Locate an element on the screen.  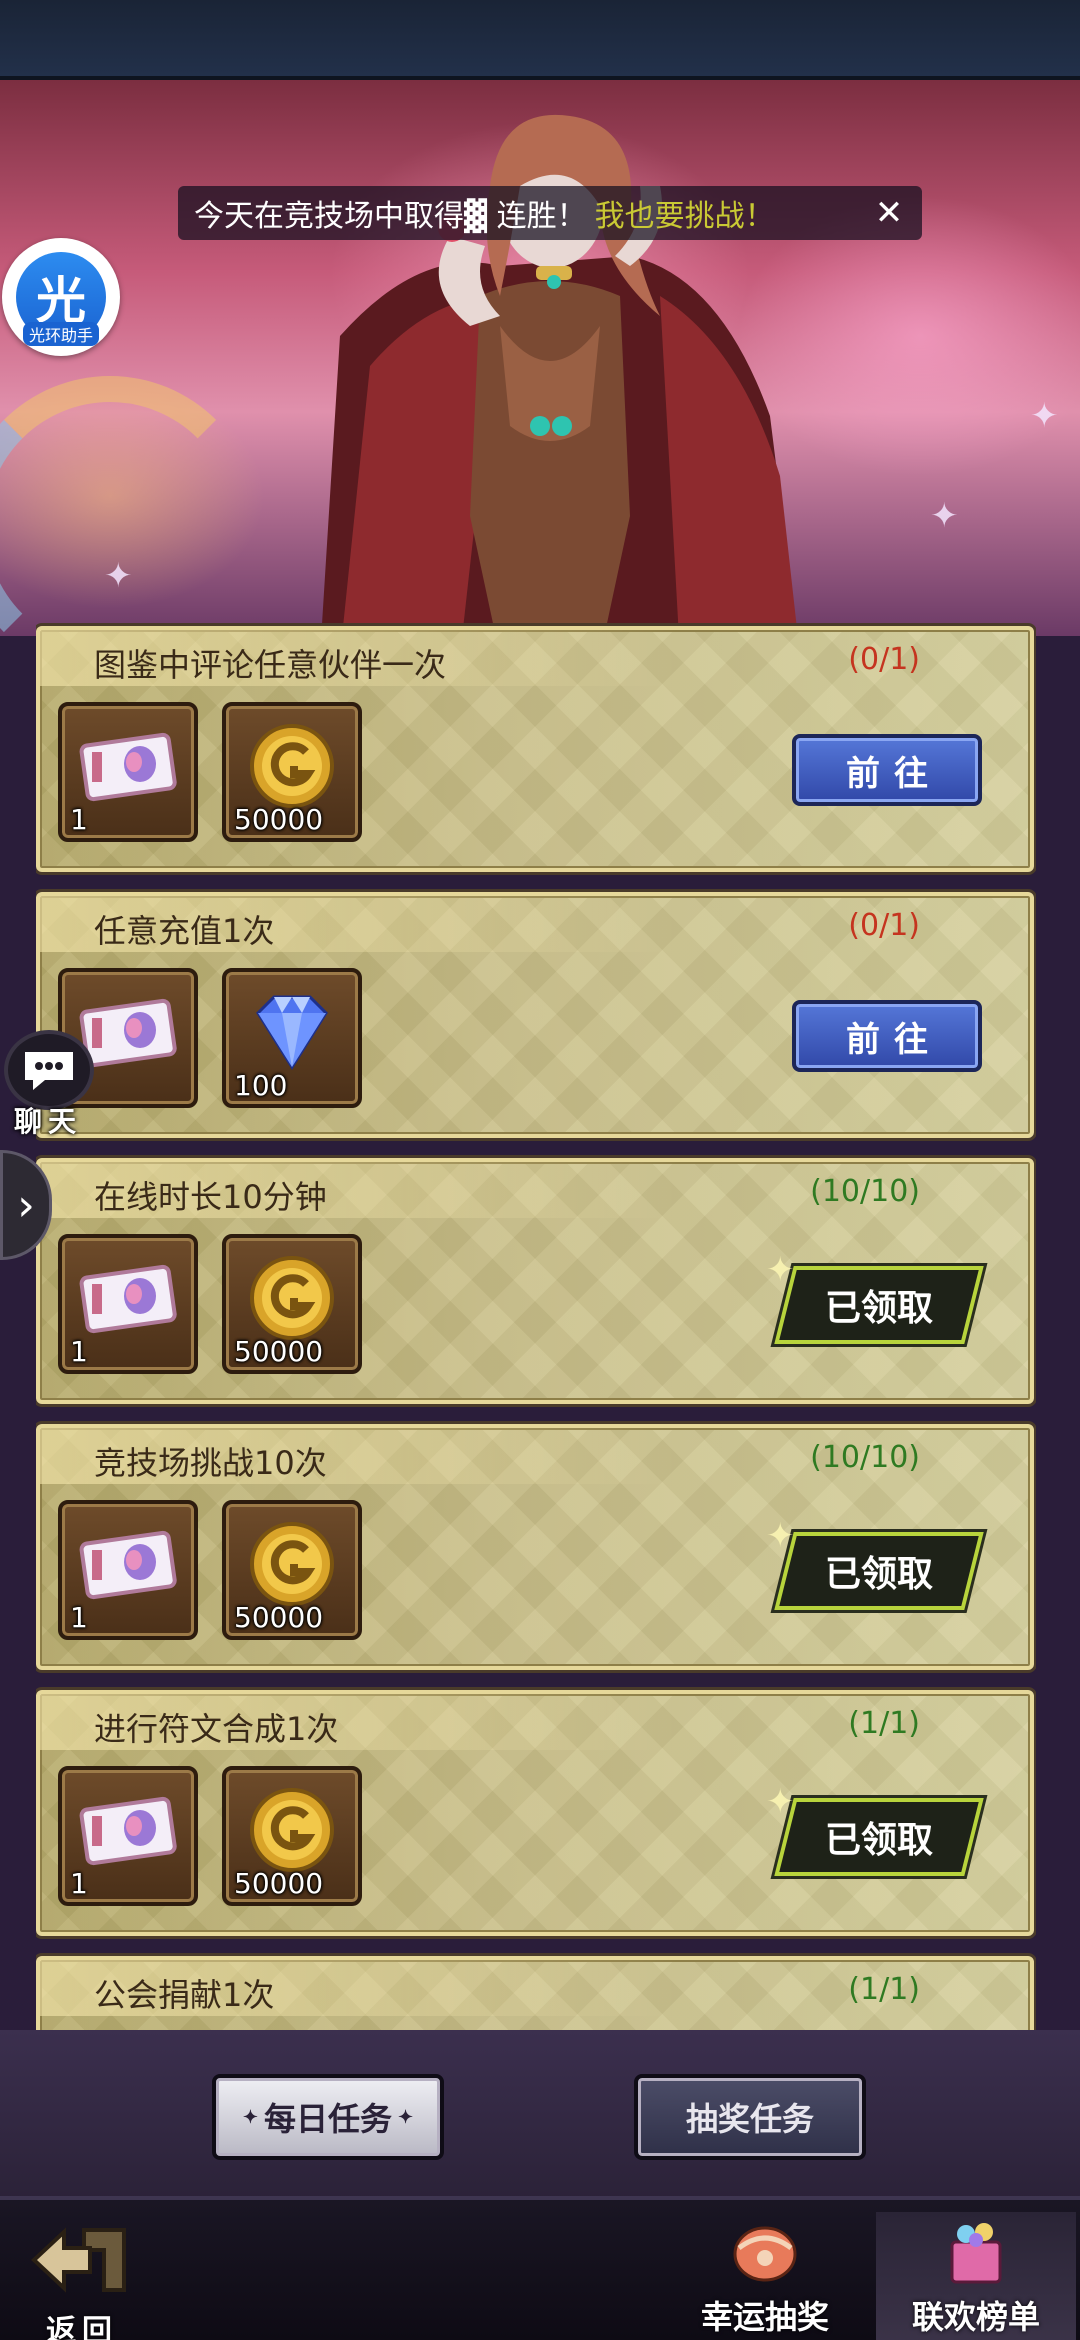
tab-daily-tasks: ✦ 每日任务 ✦ is located at coordinates (328, 2117).